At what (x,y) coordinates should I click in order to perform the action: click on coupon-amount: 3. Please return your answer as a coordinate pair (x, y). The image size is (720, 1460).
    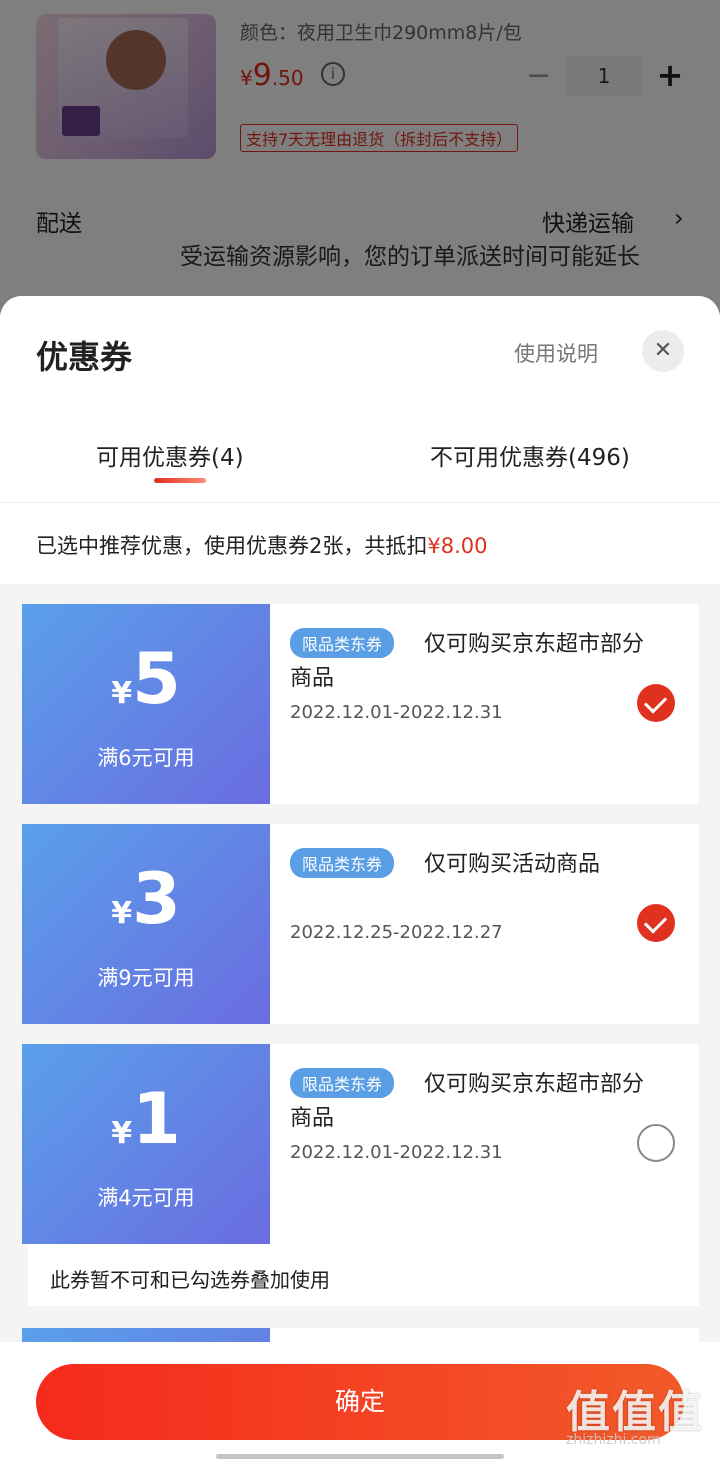
    Looking at the image, I should click on (156, 899).